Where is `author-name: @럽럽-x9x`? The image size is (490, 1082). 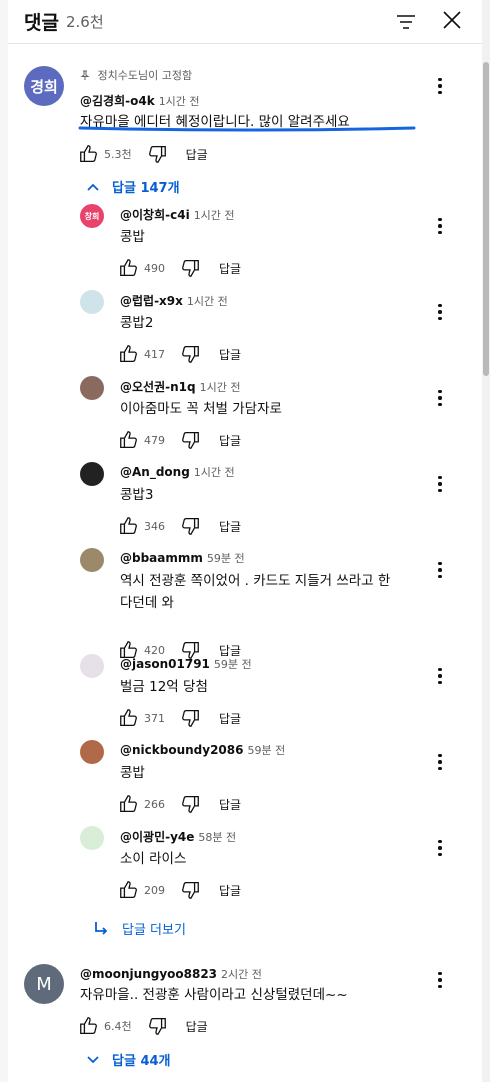
author-name: @럽럽-x9x is located at coordinates (151, 301).